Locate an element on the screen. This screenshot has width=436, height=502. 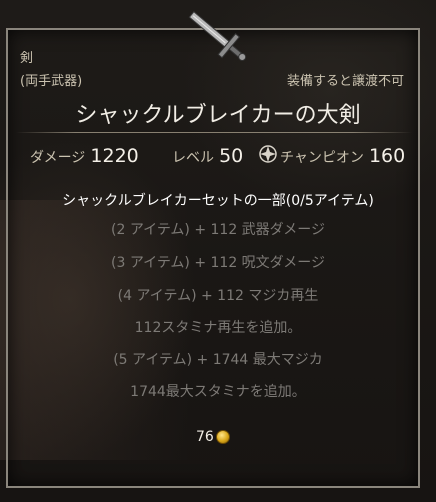
champion-value: 160 is located at coordinates (387, 156).